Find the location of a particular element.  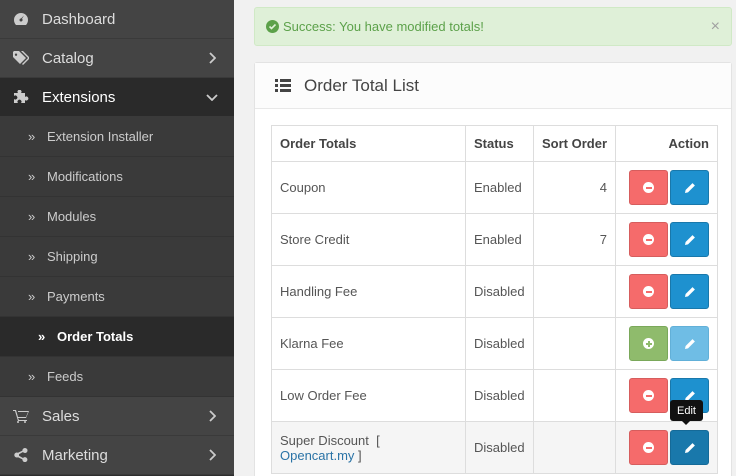

table-row: Handling Fee Disabled is located at coordinates (494, 291).